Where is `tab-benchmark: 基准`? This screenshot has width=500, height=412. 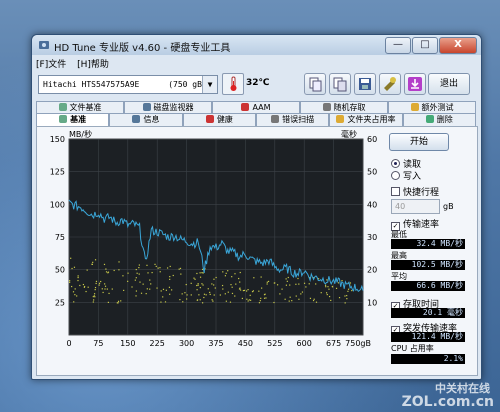 tab-benchmark: 基准 is located at coordinates (73, 119).